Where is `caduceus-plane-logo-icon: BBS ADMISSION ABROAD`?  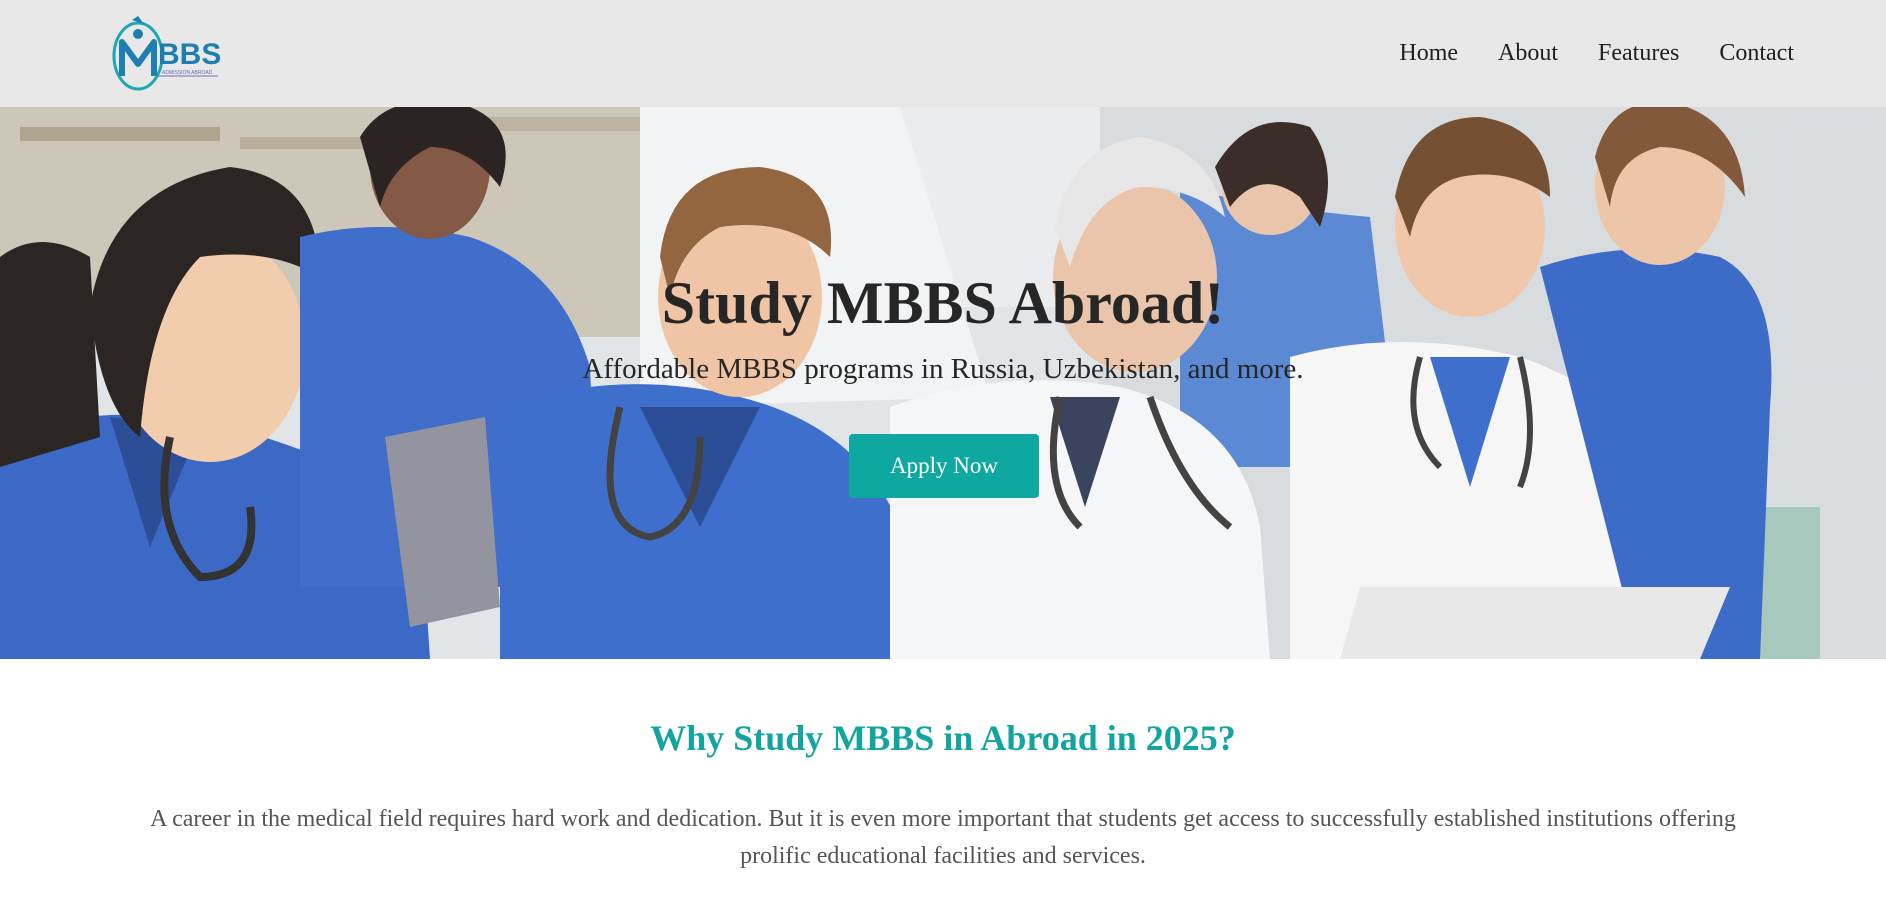
caduceus-plane-logo-icon: BBS ADMISSION ABROAD is located at coordinates (166, 53).